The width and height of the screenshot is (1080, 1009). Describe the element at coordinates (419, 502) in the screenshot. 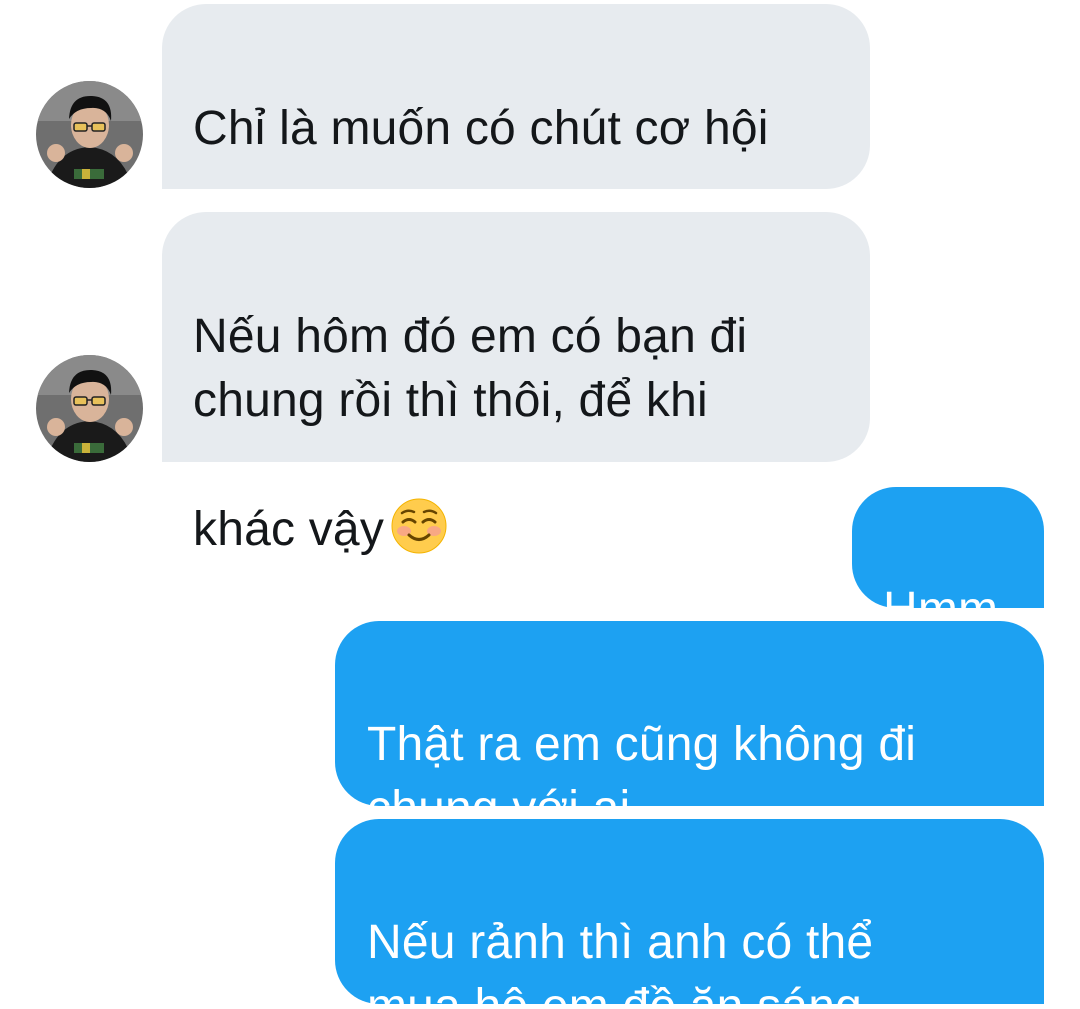

I see `smiling-face-blushing-icon` at that location.